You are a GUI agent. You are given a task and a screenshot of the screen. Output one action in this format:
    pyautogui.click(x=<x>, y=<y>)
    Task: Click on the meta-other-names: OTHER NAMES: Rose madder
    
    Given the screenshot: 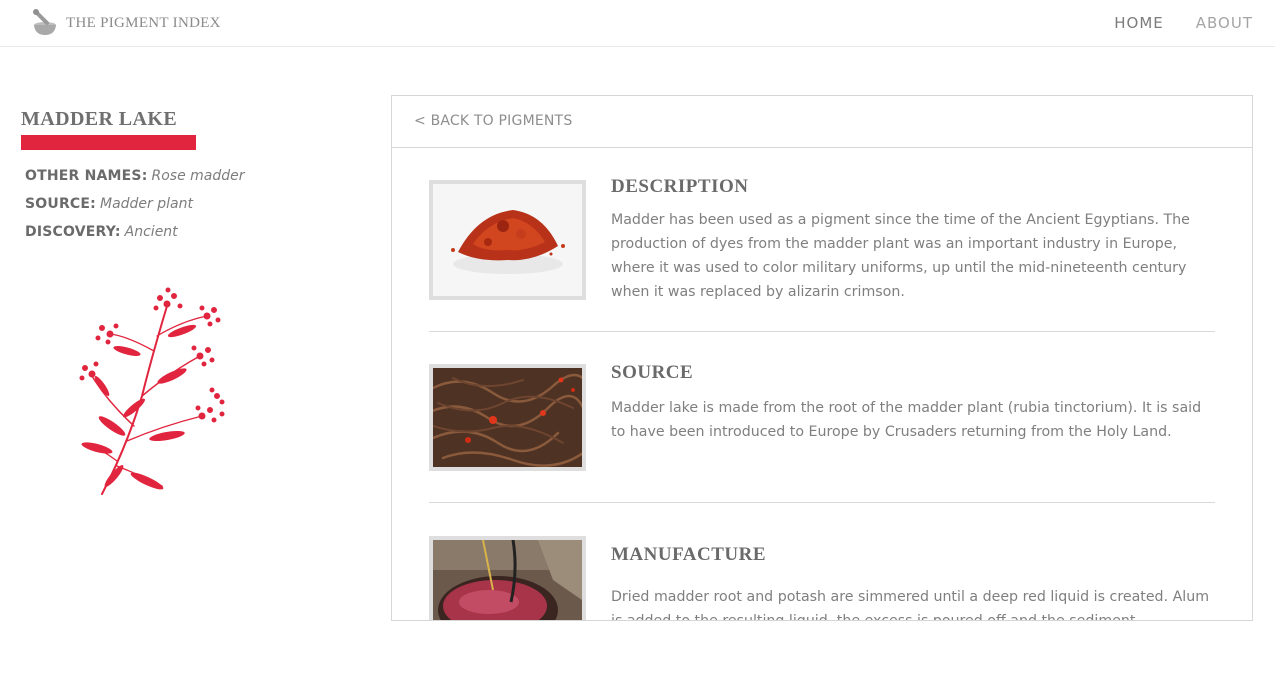 What is the action you would take?
    pyautogui.click(x=135, y=176)
    